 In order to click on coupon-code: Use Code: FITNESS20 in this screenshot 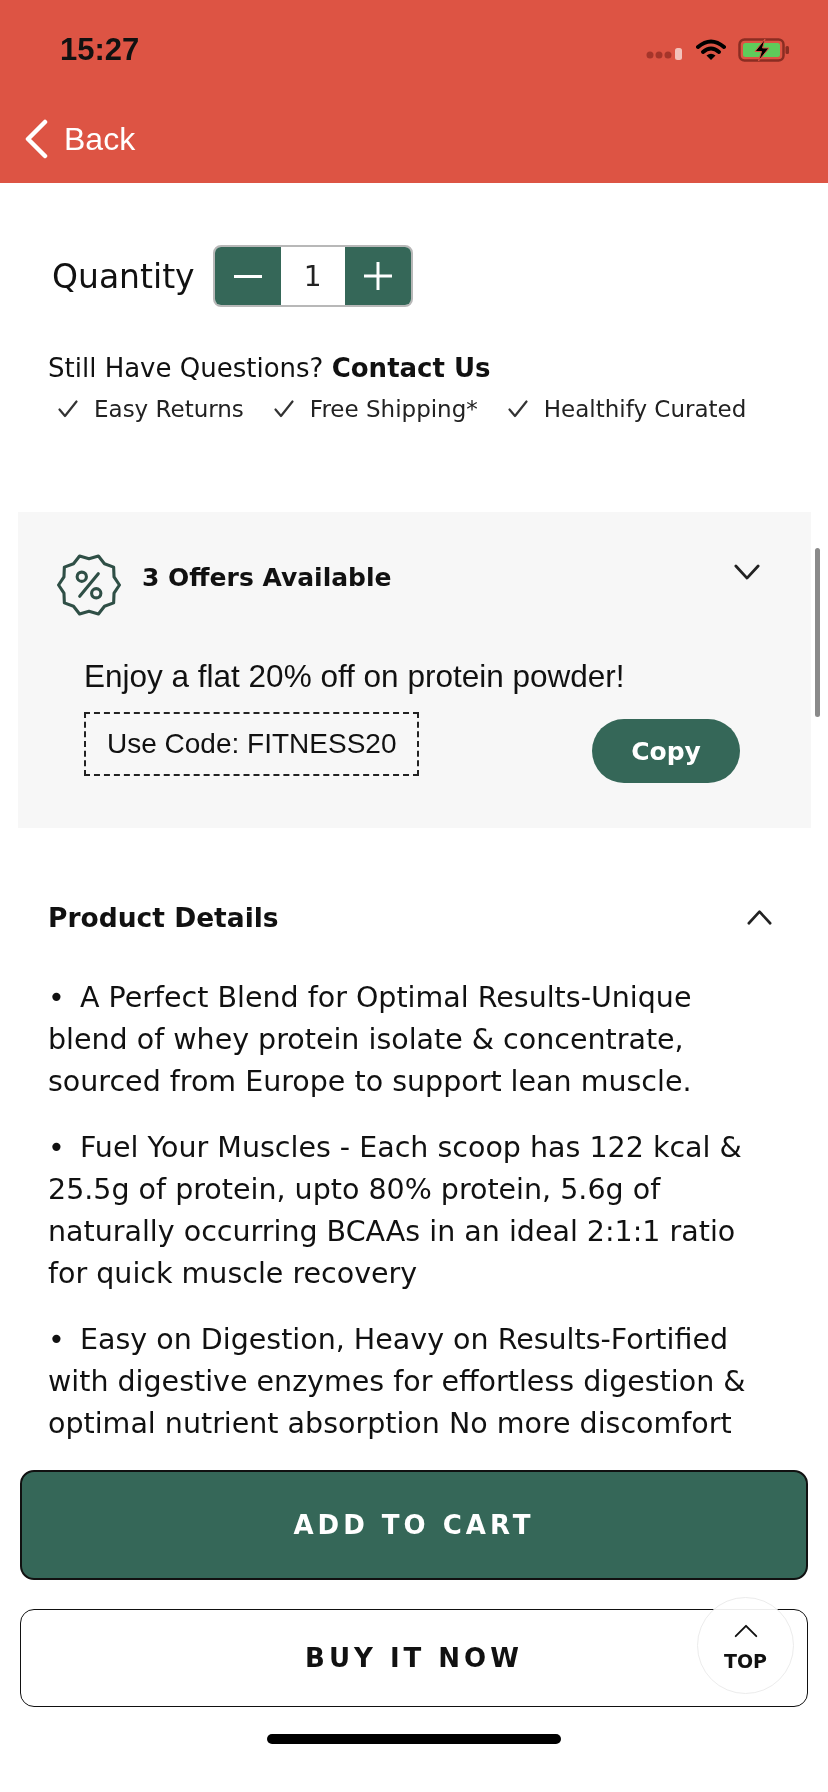, I will do `click(252, 744)`.